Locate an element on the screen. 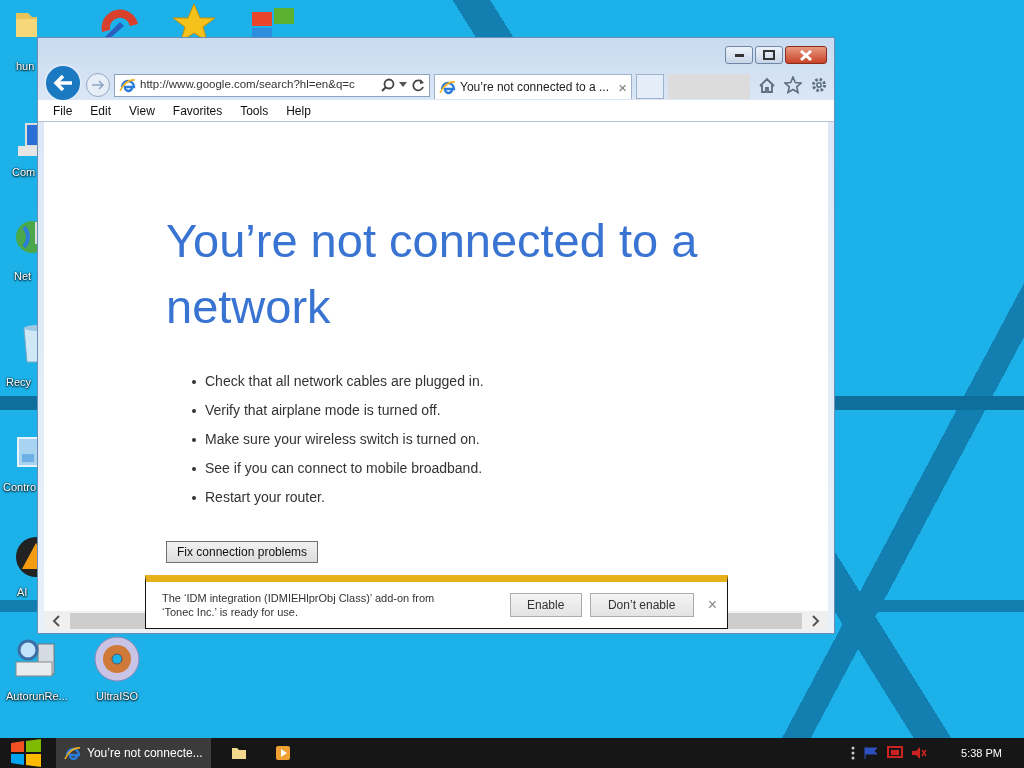  page-heading: You’re not connected to a network is located at coordinates (432, 274).